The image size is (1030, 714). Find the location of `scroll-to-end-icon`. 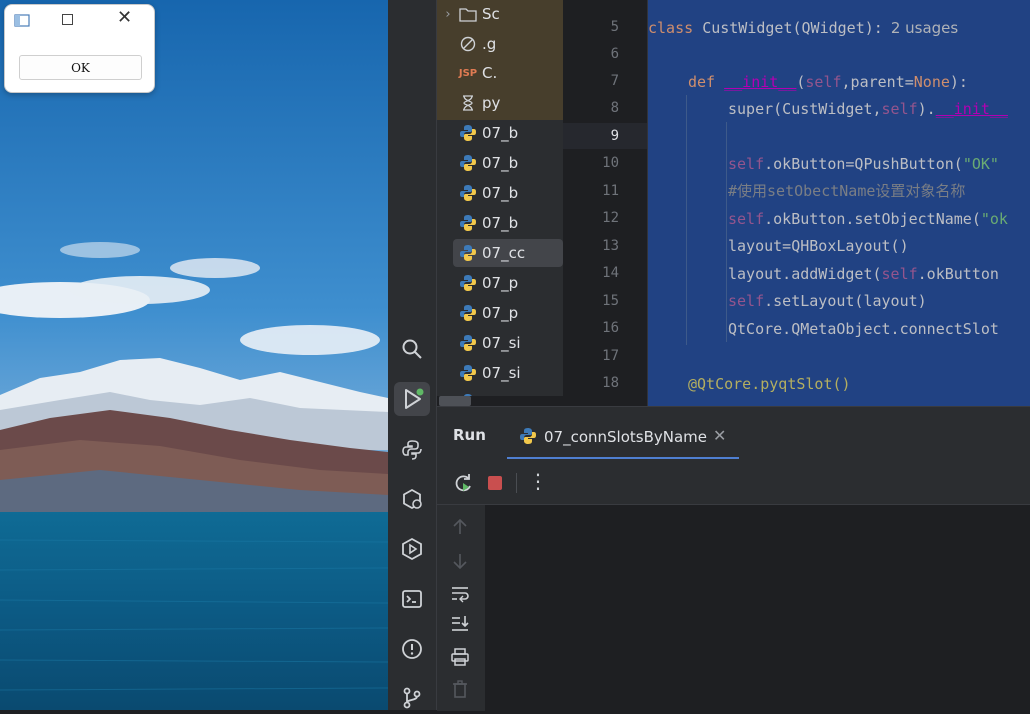

scroll-to-end-icon is located at coordinates (460, 623).